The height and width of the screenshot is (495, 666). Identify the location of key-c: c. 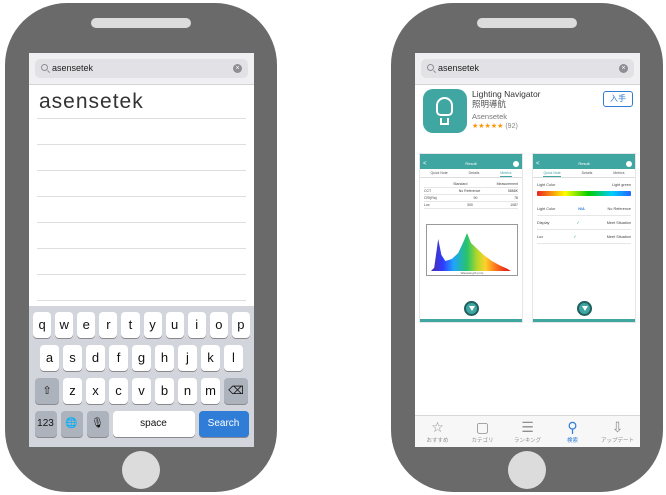
(118, 391).